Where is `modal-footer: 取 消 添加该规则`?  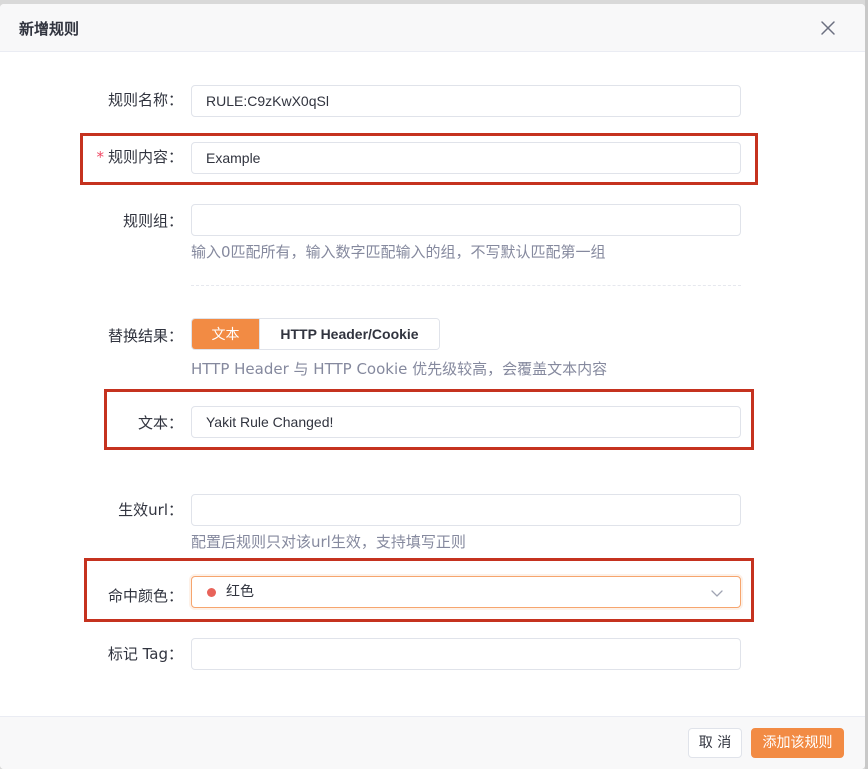 modal-footer: 取 消 添加该规则 is located at coordinates (432, 742).